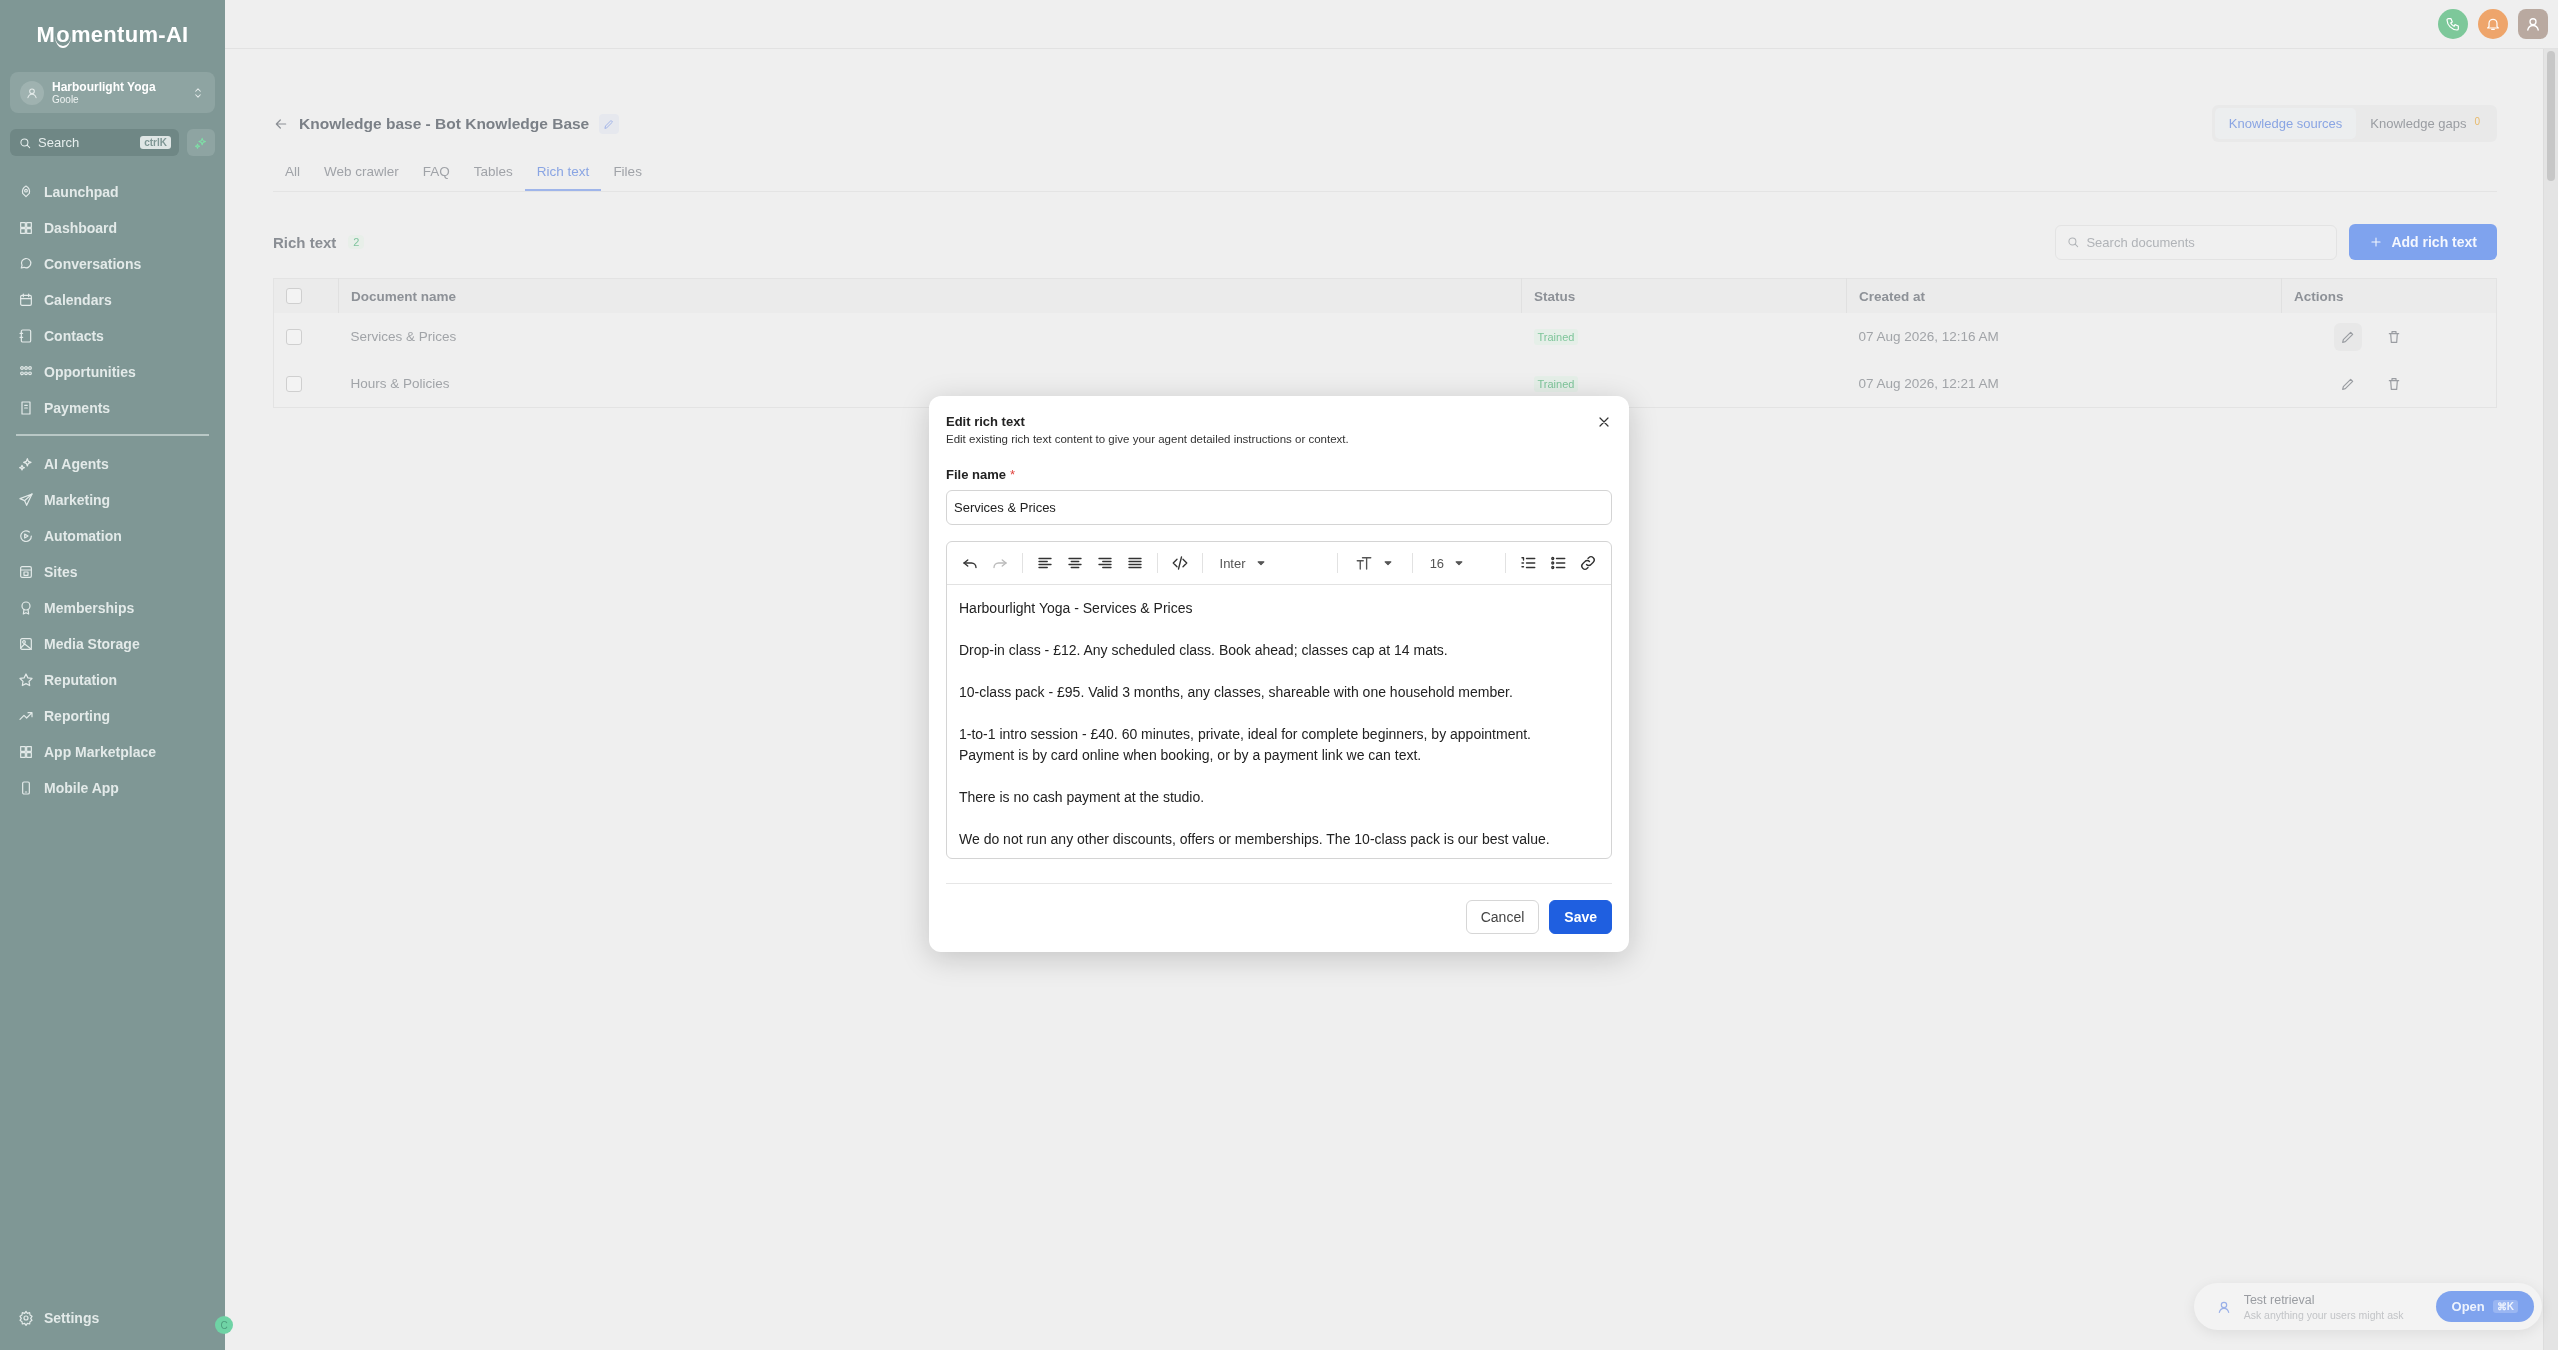 Image resolution: width=2558 pixels, height=1350 pixels. Describe the element at coordinates (112, 408) in the screenshot. I see `sidebar-item: Payments` at that location.